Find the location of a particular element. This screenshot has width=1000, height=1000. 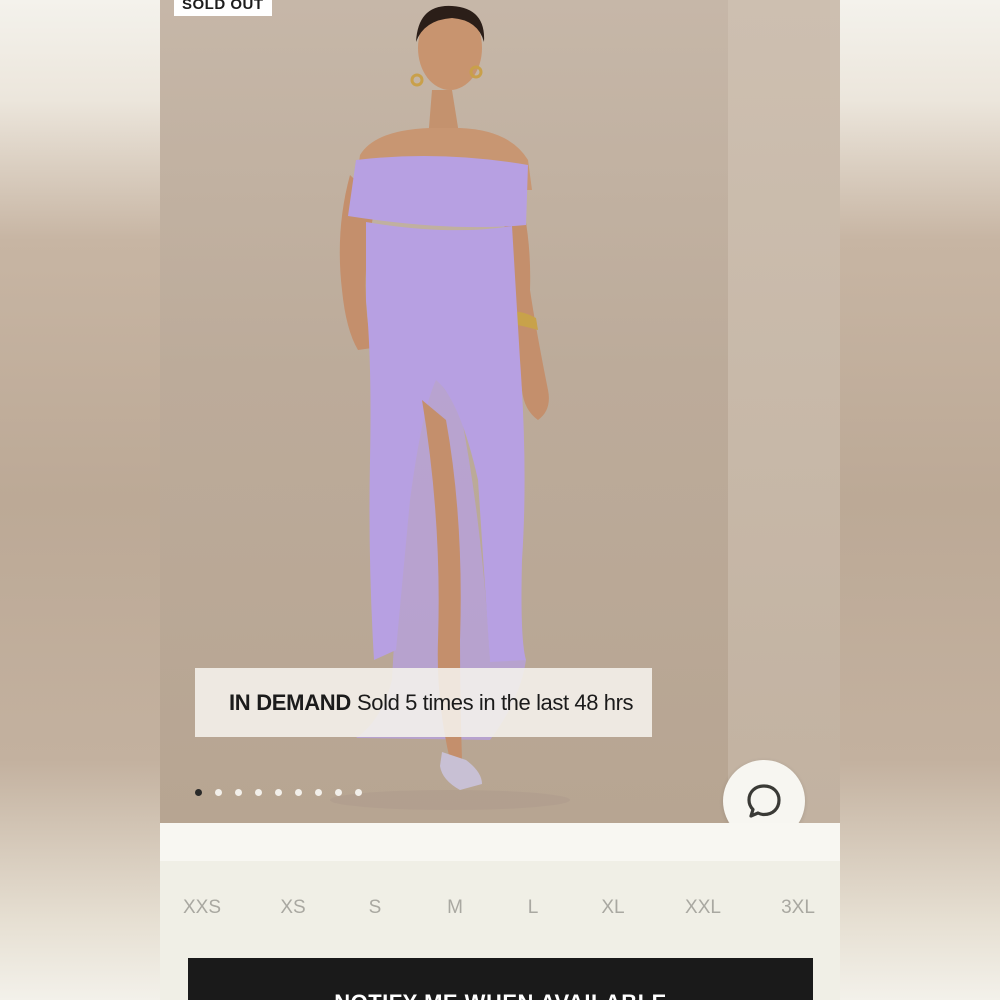

size-option-xs: XS is located at coordinates (292, 908).